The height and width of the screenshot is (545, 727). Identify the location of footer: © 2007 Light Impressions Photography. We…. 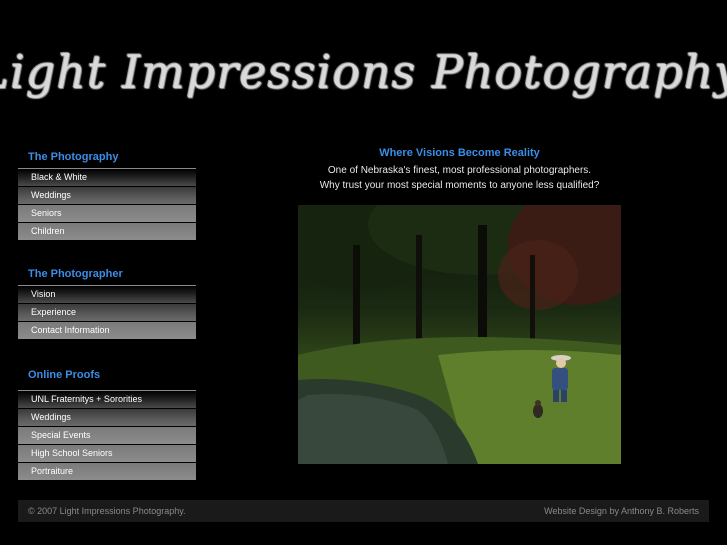
(363, 511).